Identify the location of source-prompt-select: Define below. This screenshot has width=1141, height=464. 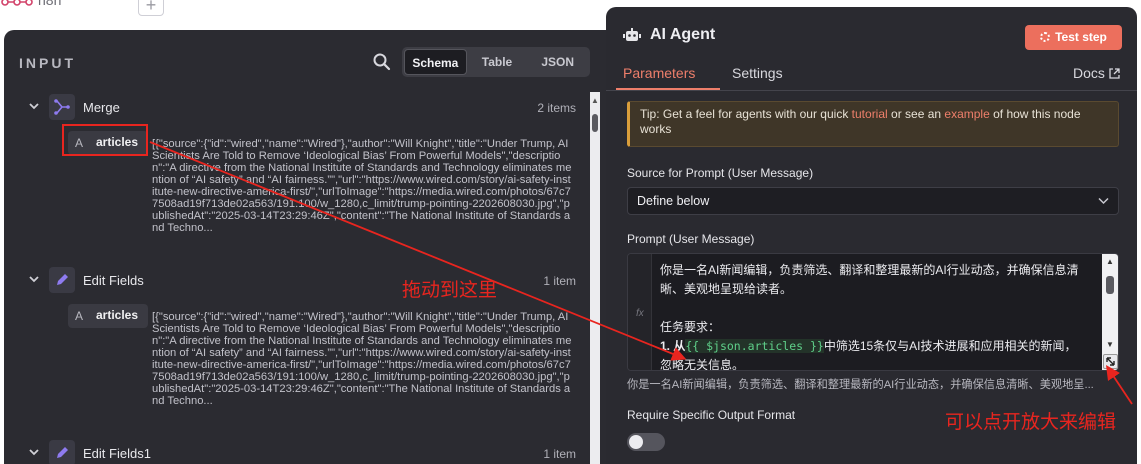
(873, 201).